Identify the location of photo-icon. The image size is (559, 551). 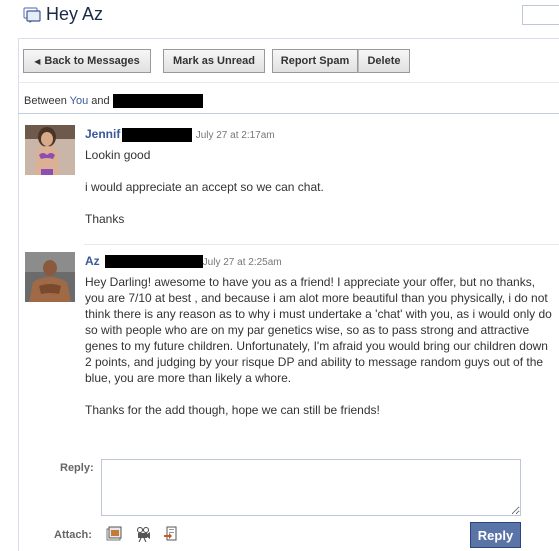
(114, 534).